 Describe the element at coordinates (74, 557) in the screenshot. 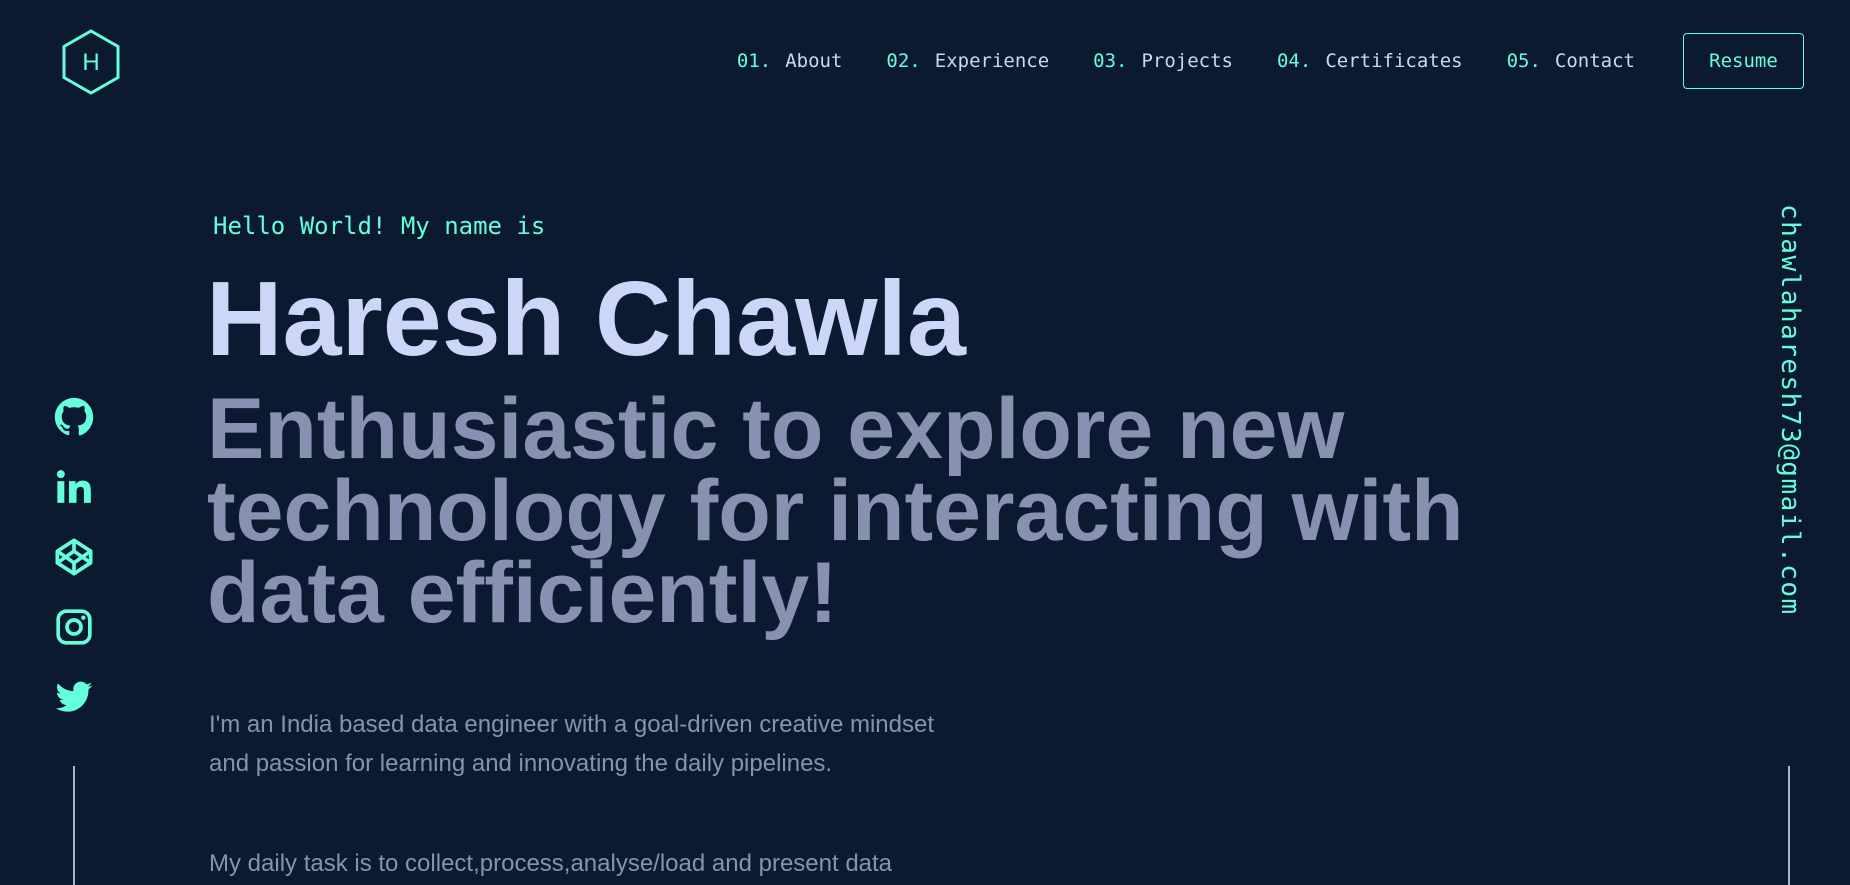

I see `codepen-icon` at that location.